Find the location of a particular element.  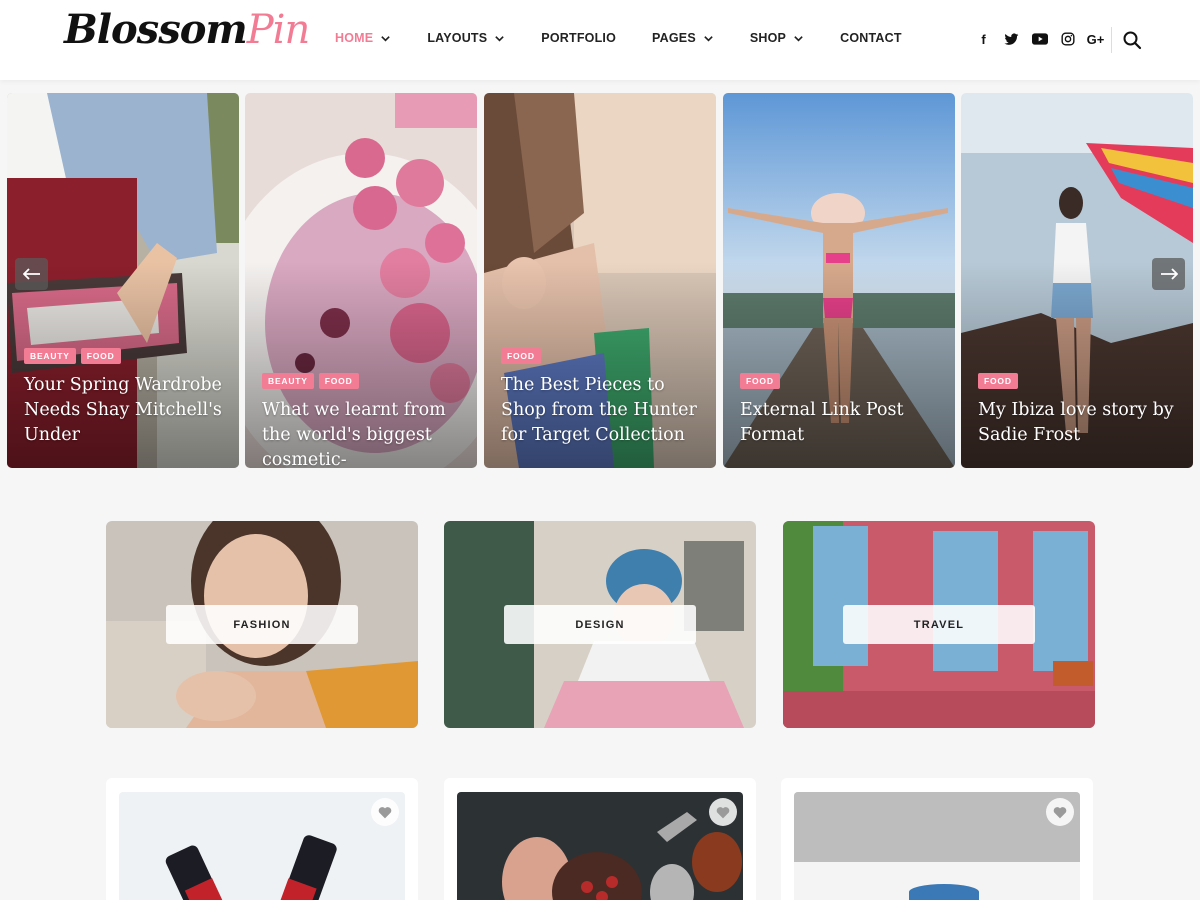

arrow-left-icon is located at coordinates (31, 274).